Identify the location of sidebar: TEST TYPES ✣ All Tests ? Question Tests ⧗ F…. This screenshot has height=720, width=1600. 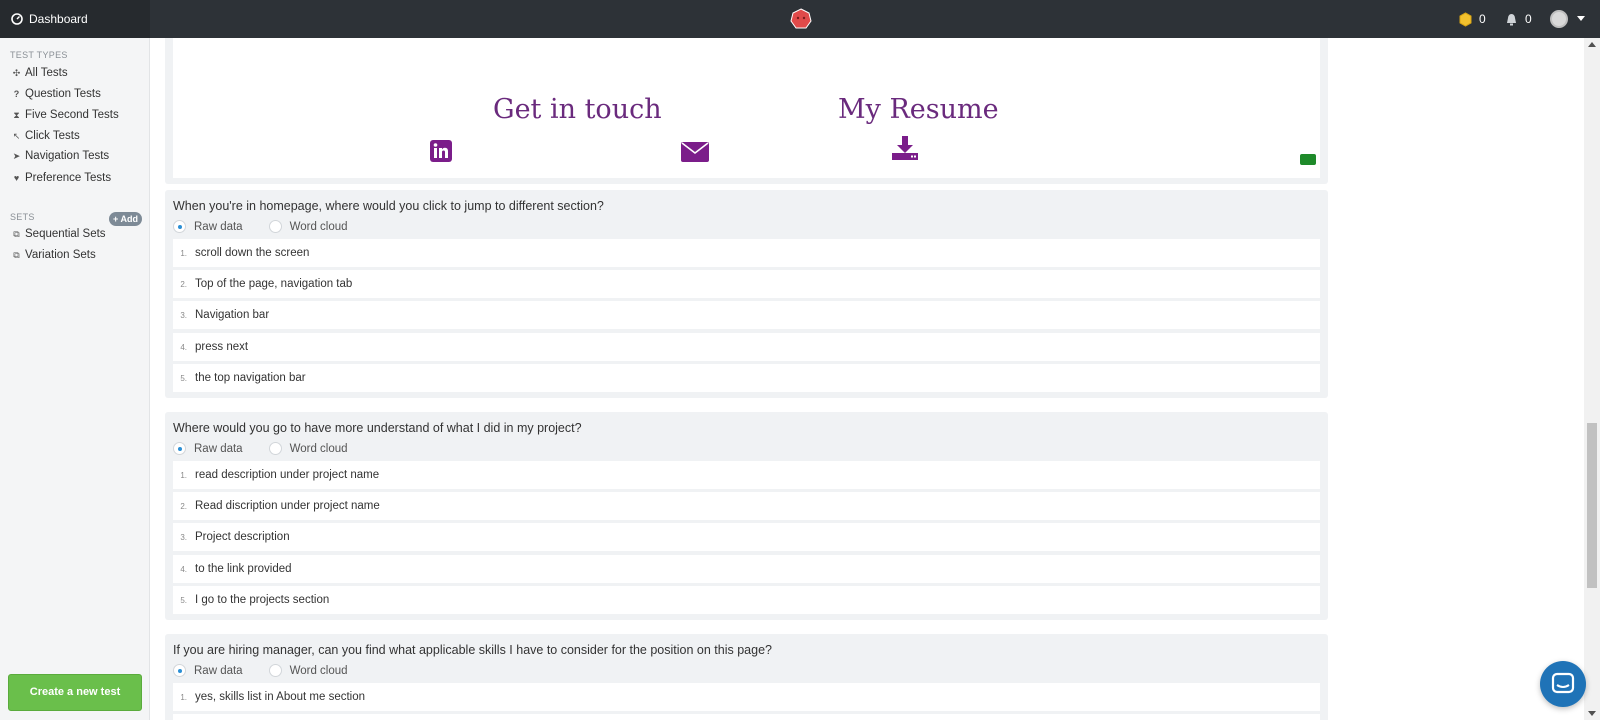
(75, 379).